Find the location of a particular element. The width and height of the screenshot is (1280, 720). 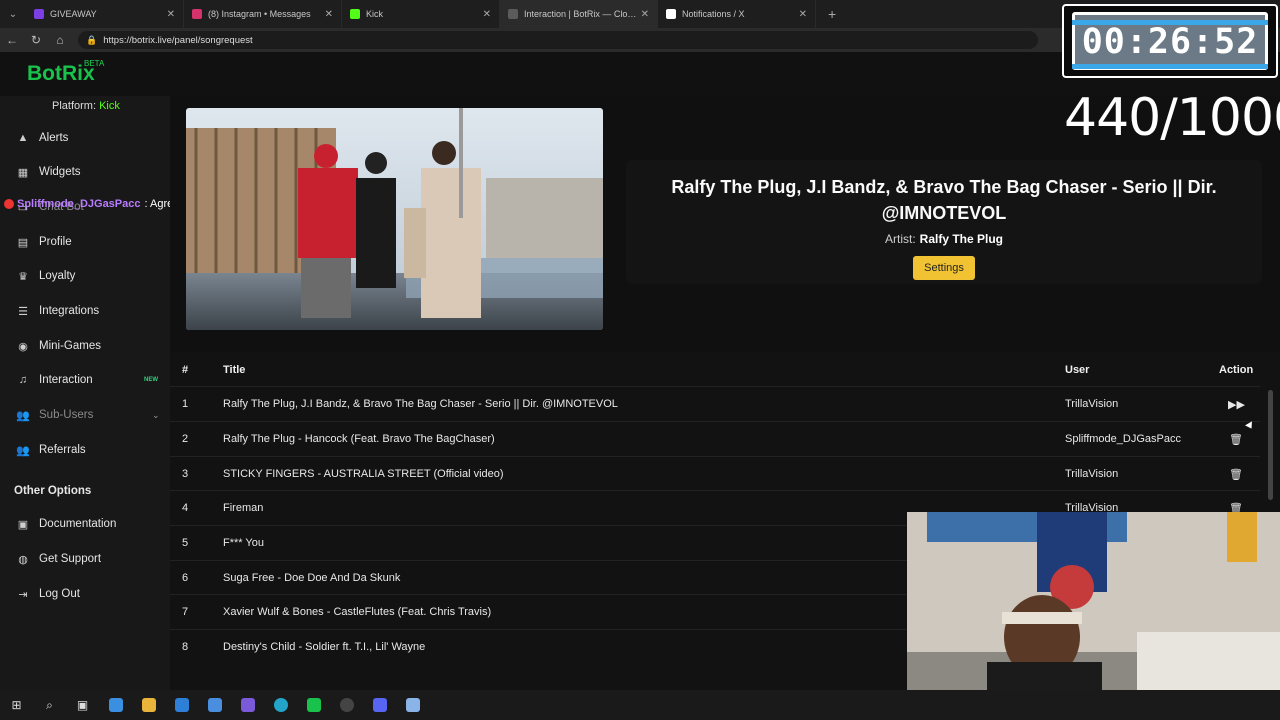

mail-icon is located at coordinates (181, 705).